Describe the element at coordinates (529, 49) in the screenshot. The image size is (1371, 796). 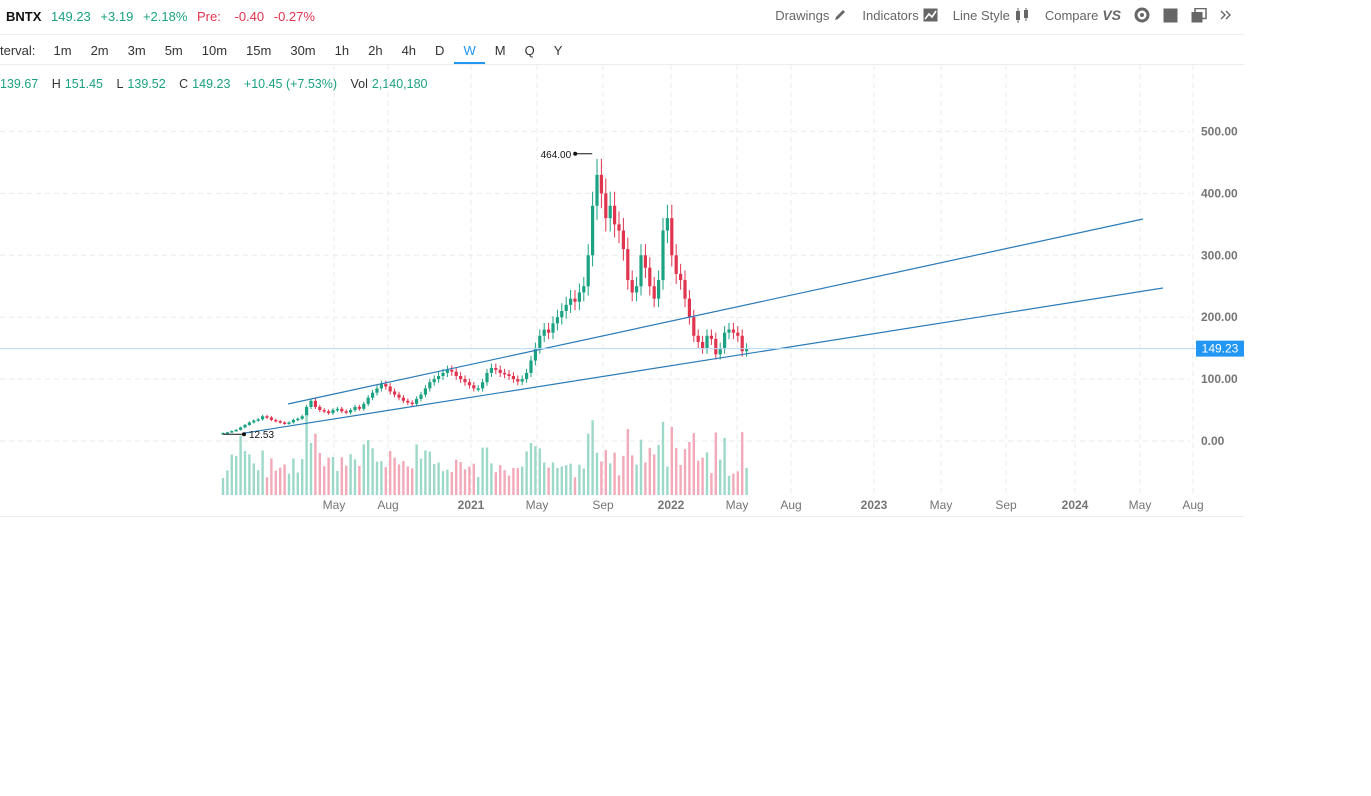
I see `interval-option-q: Q` at that location.